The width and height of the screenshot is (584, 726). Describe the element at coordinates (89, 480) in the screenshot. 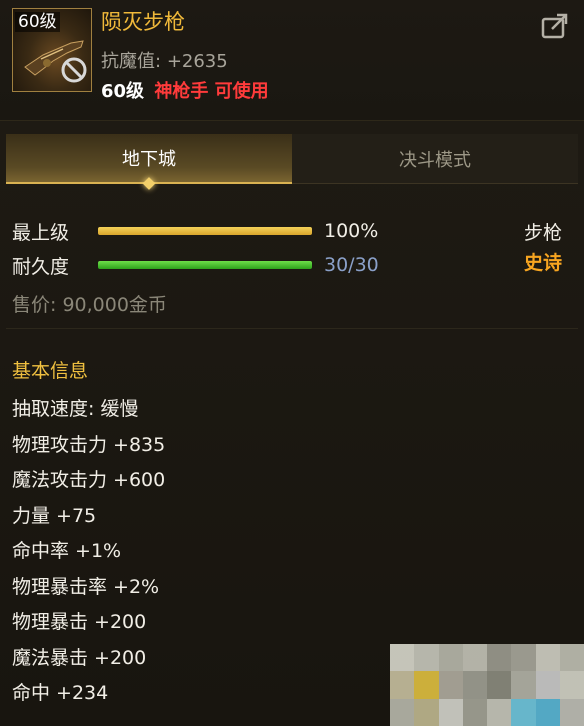

I see `info-line-magic-attack: 魔法攻击力 +600` at that location.